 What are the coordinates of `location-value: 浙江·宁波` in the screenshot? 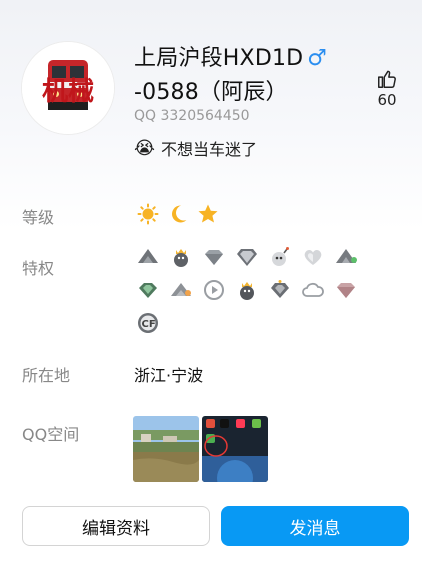 It's located at (169, 375).